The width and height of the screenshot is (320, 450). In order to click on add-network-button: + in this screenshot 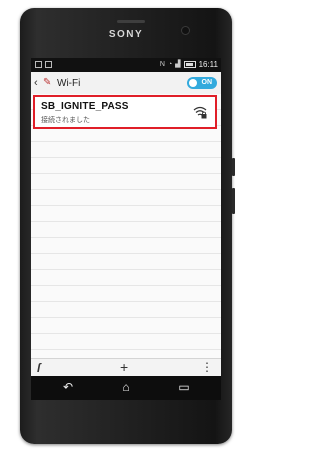, I will do `click(124, 367)`.